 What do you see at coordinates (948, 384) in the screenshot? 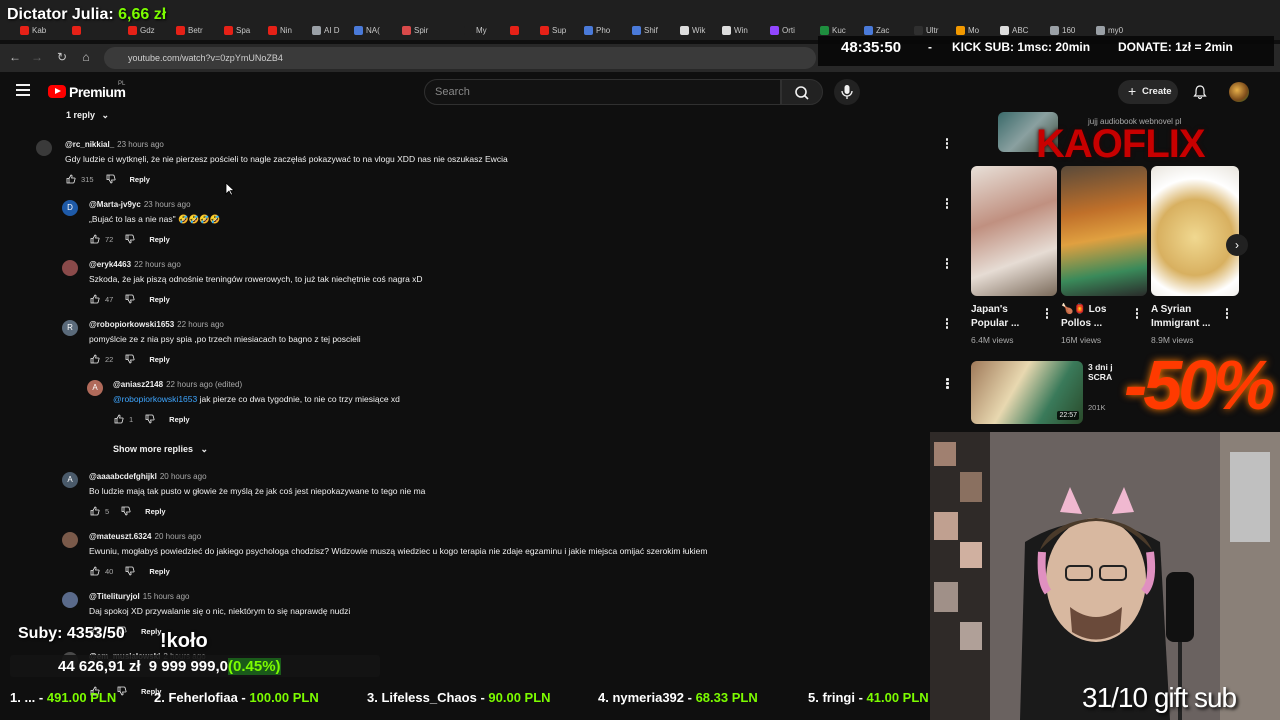
I see `more-actions-icon` at bounding box center [948, 384].